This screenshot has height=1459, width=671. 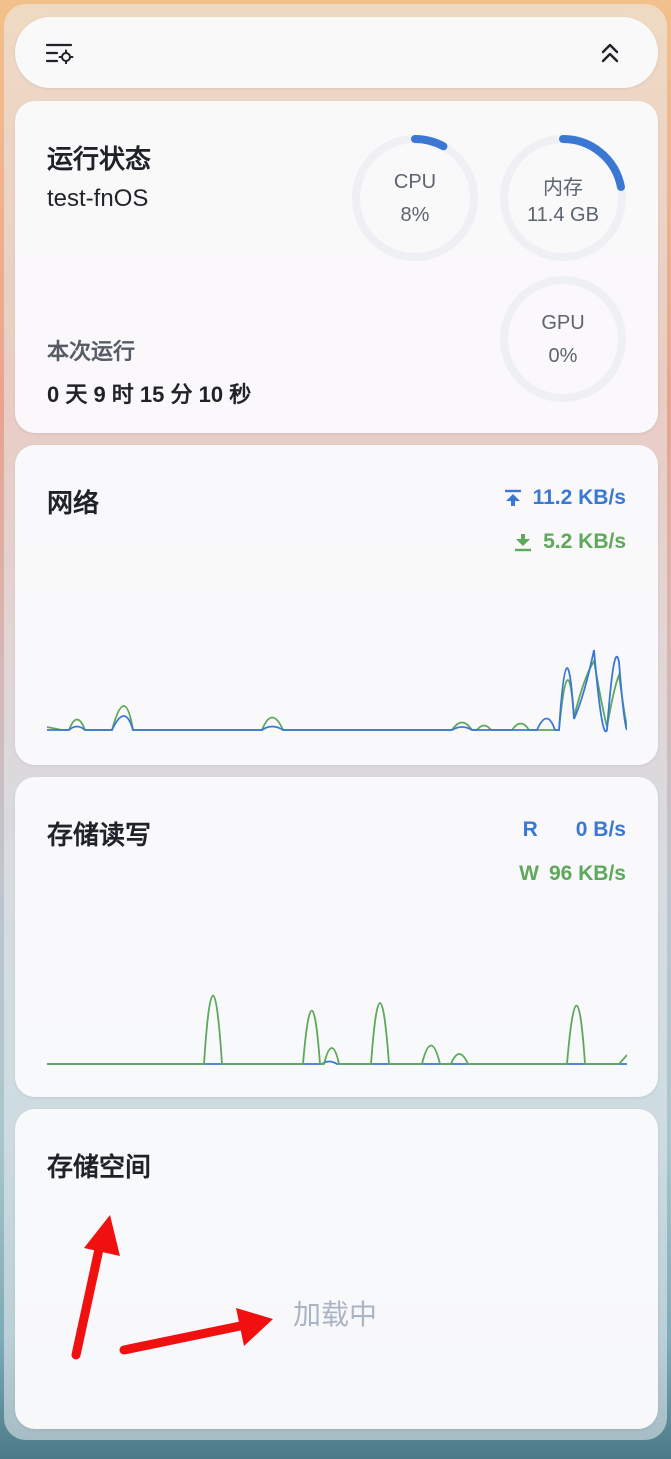 I want to click on download-arrow-icon, so click(x=523, y=543).